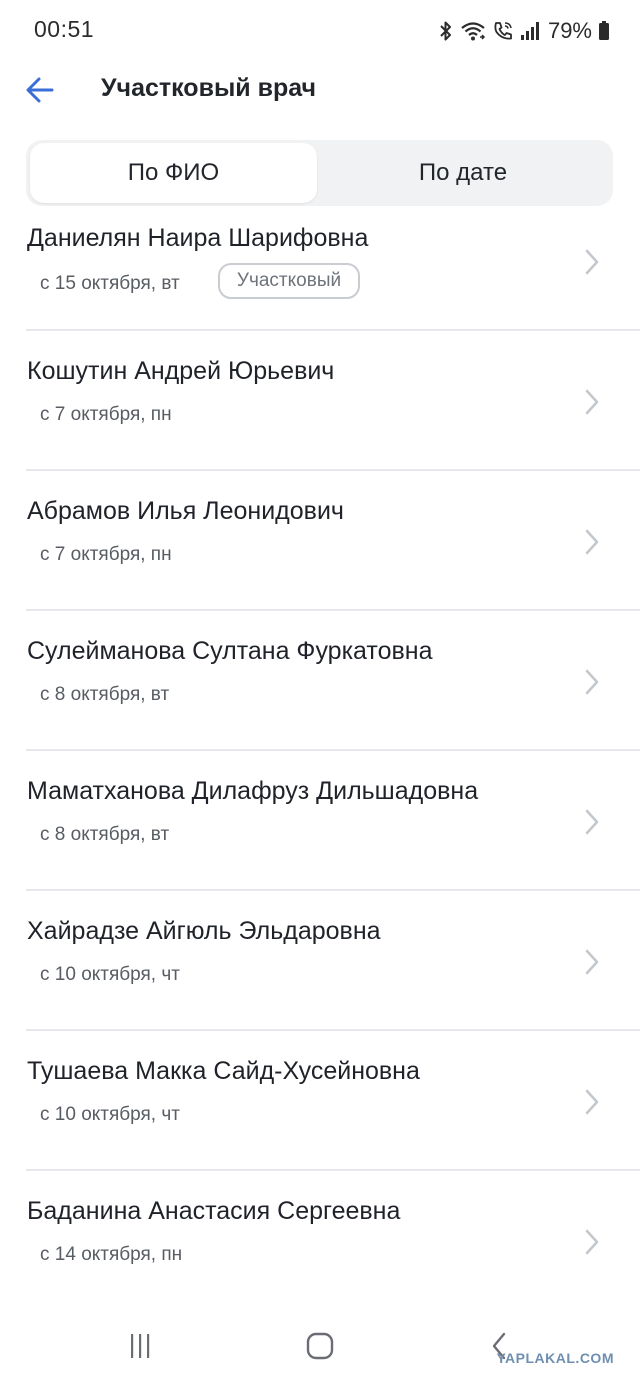  I want to click on back-button, so click(40, 90).